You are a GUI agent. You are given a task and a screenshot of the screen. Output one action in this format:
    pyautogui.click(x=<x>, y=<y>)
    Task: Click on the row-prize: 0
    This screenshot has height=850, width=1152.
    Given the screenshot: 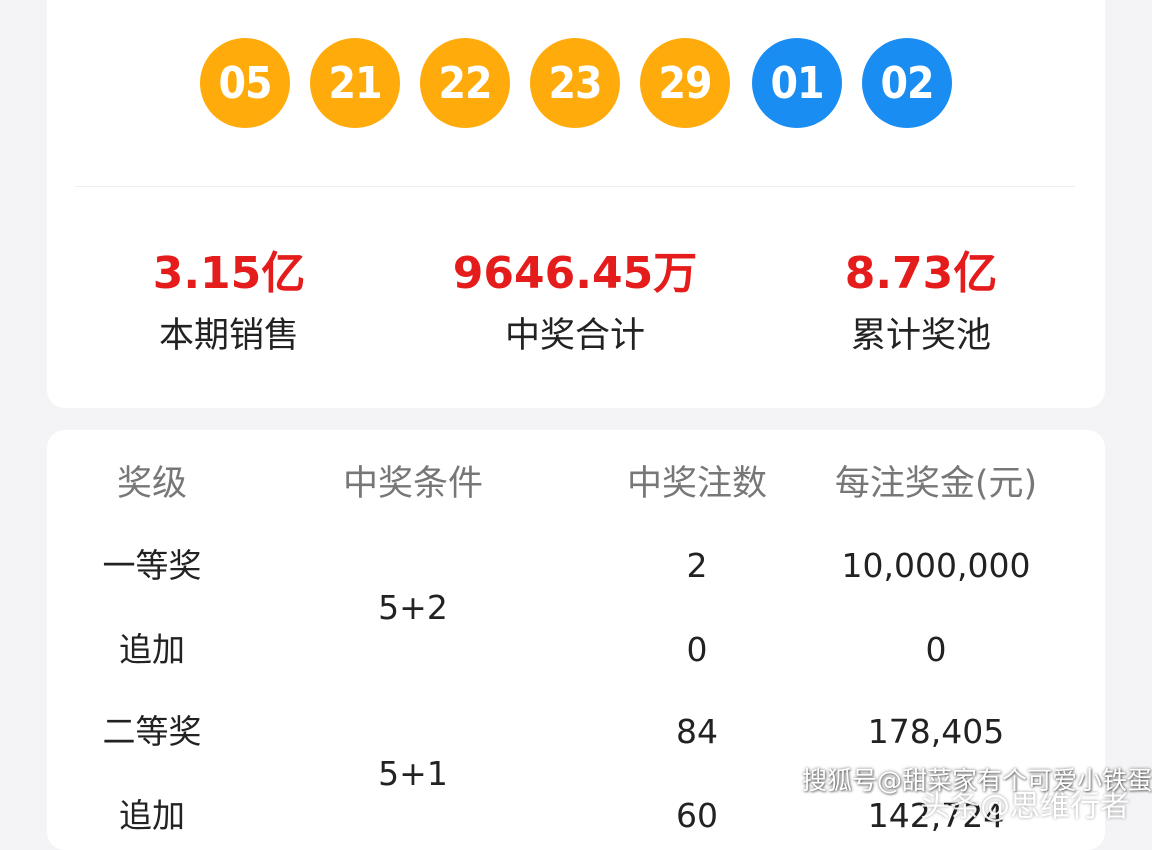 What is the action you would take?
    pyautogui.click(x=936, y=649)
    